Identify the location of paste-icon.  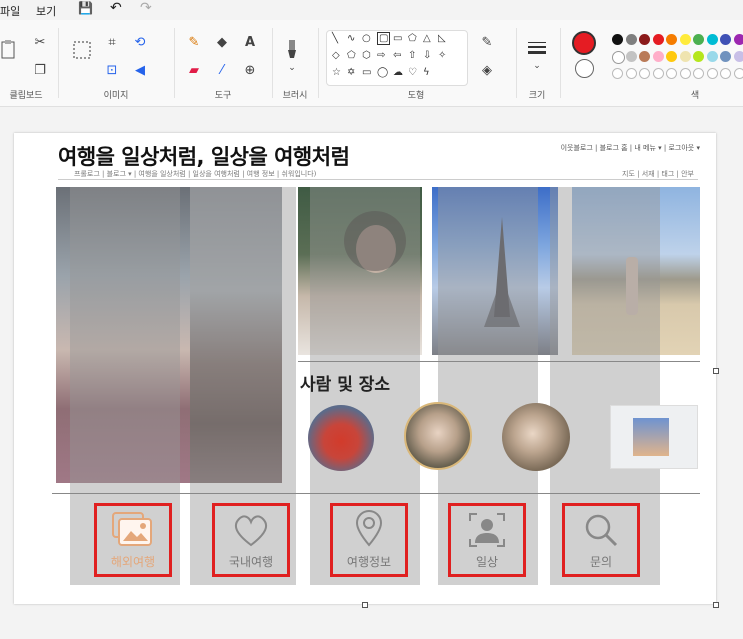
(8, 49).